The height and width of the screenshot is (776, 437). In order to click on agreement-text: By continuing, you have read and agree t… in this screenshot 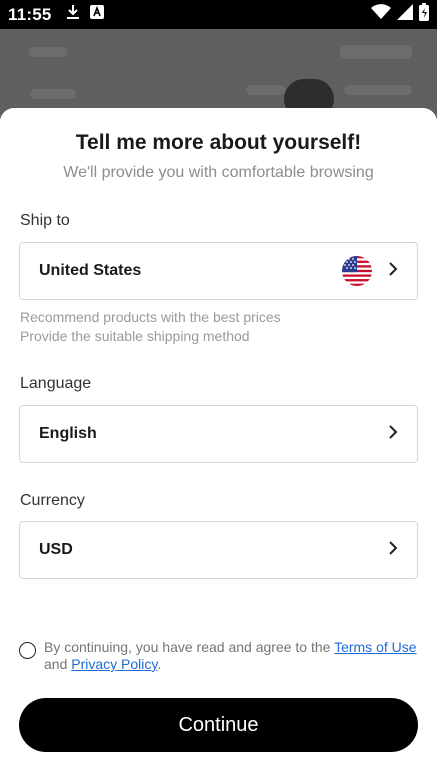, I will do `click(231, 656)`.